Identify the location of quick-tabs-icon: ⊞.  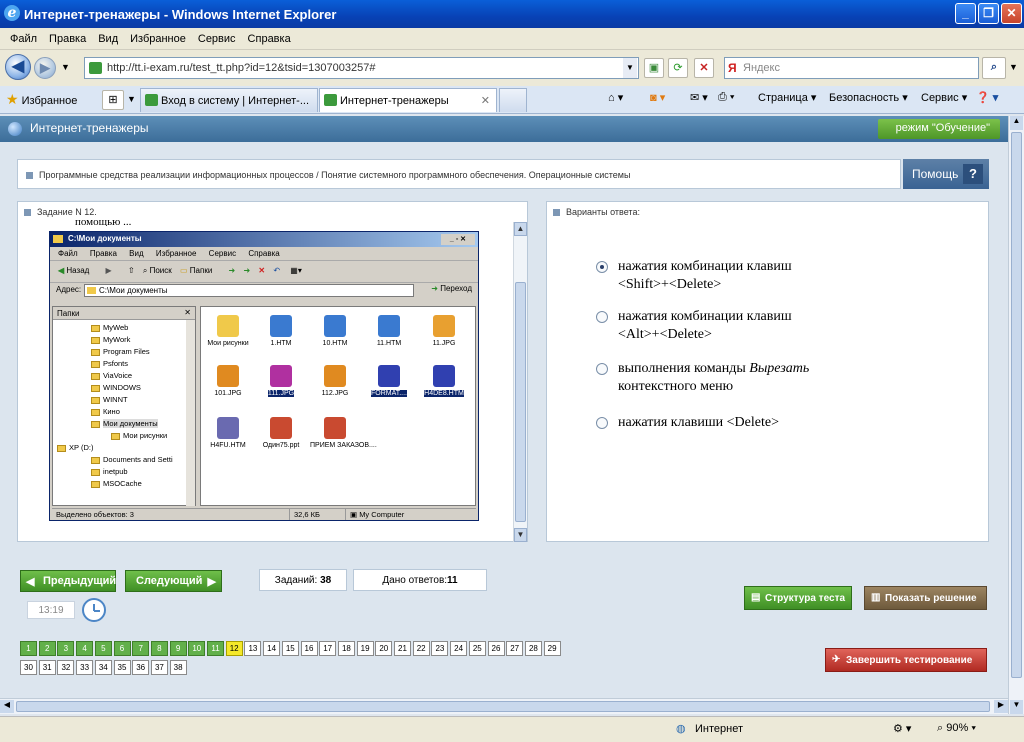
(113, 100).